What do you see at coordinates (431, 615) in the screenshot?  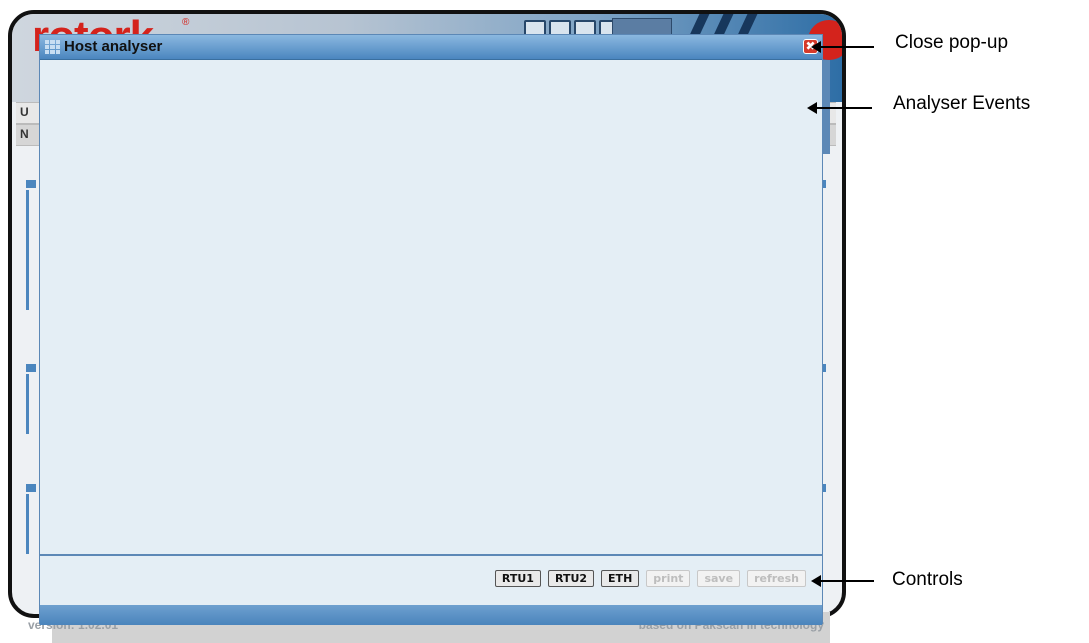 I see `popup-footer` at bounding box center [431, 615].